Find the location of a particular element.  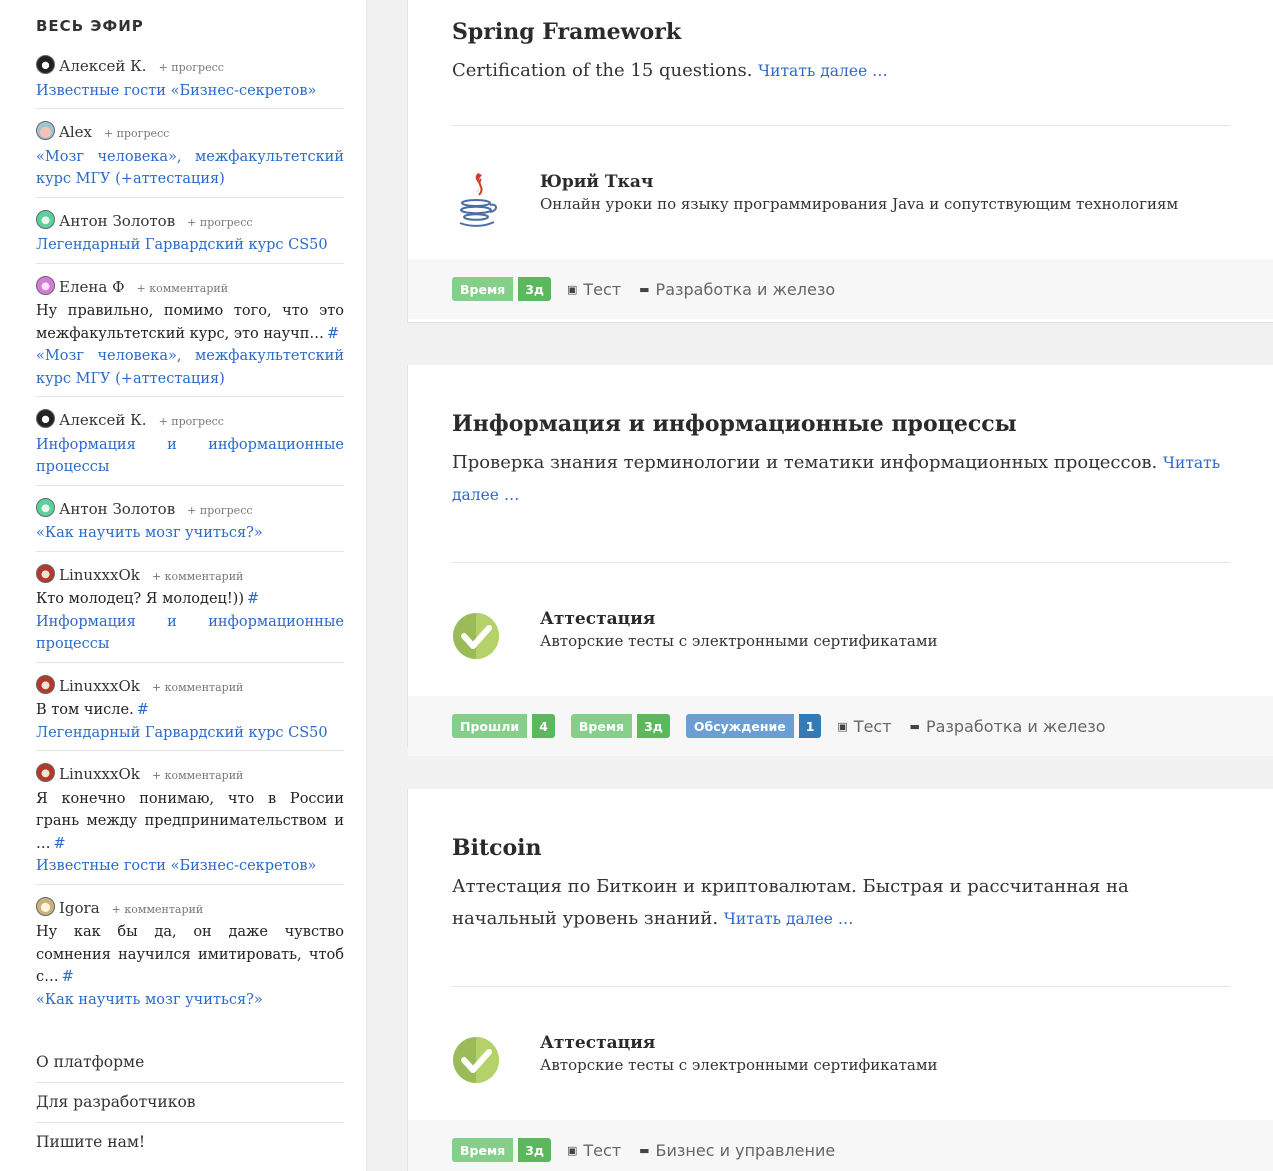

badge-count: 4 is located at coordinates (543, 726).